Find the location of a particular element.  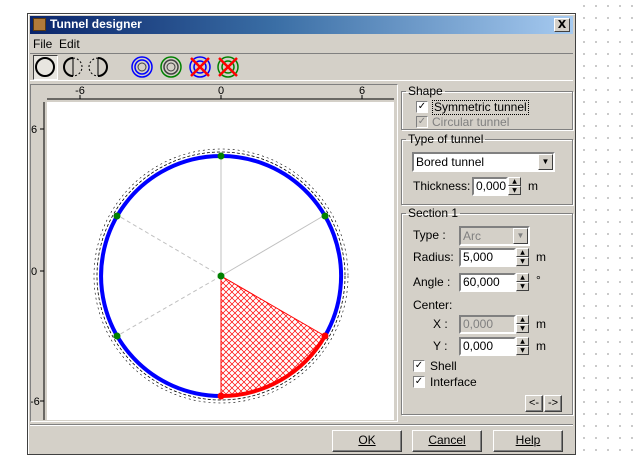

circular-tunnel-label: Circular tunnel is located at coordinates (471, 122).